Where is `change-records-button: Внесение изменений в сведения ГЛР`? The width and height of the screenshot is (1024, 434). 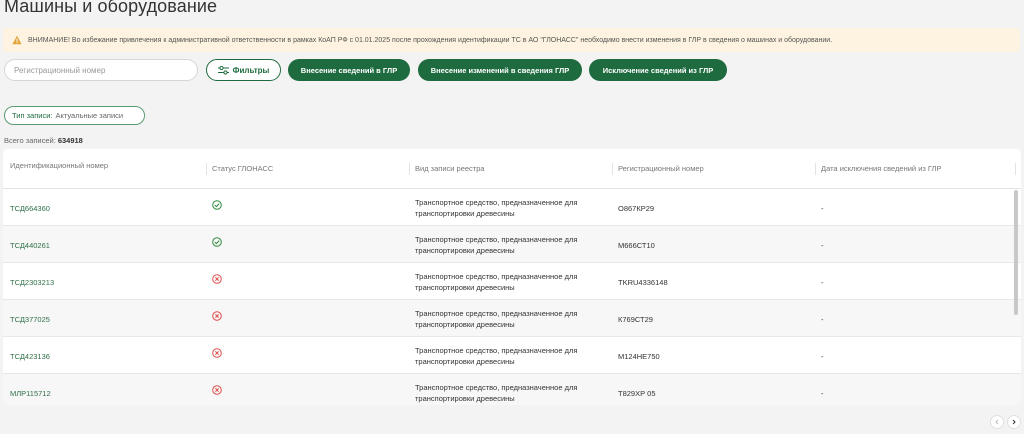 change-records-button: Внесение изменений в сведения ГЛР is located at coordinates (500, 70).